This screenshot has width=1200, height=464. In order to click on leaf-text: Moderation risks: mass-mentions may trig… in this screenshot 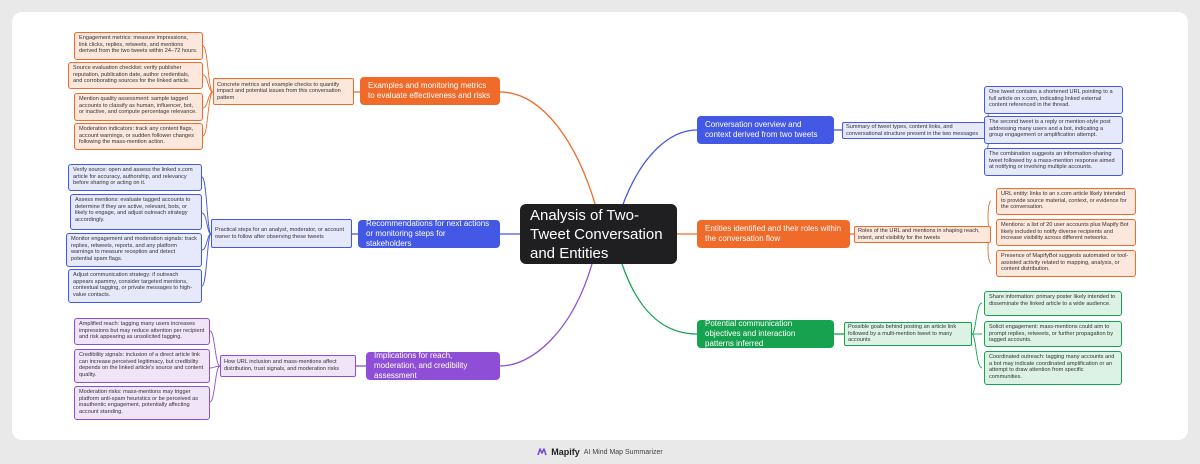, I will do `click(139, 402)`.